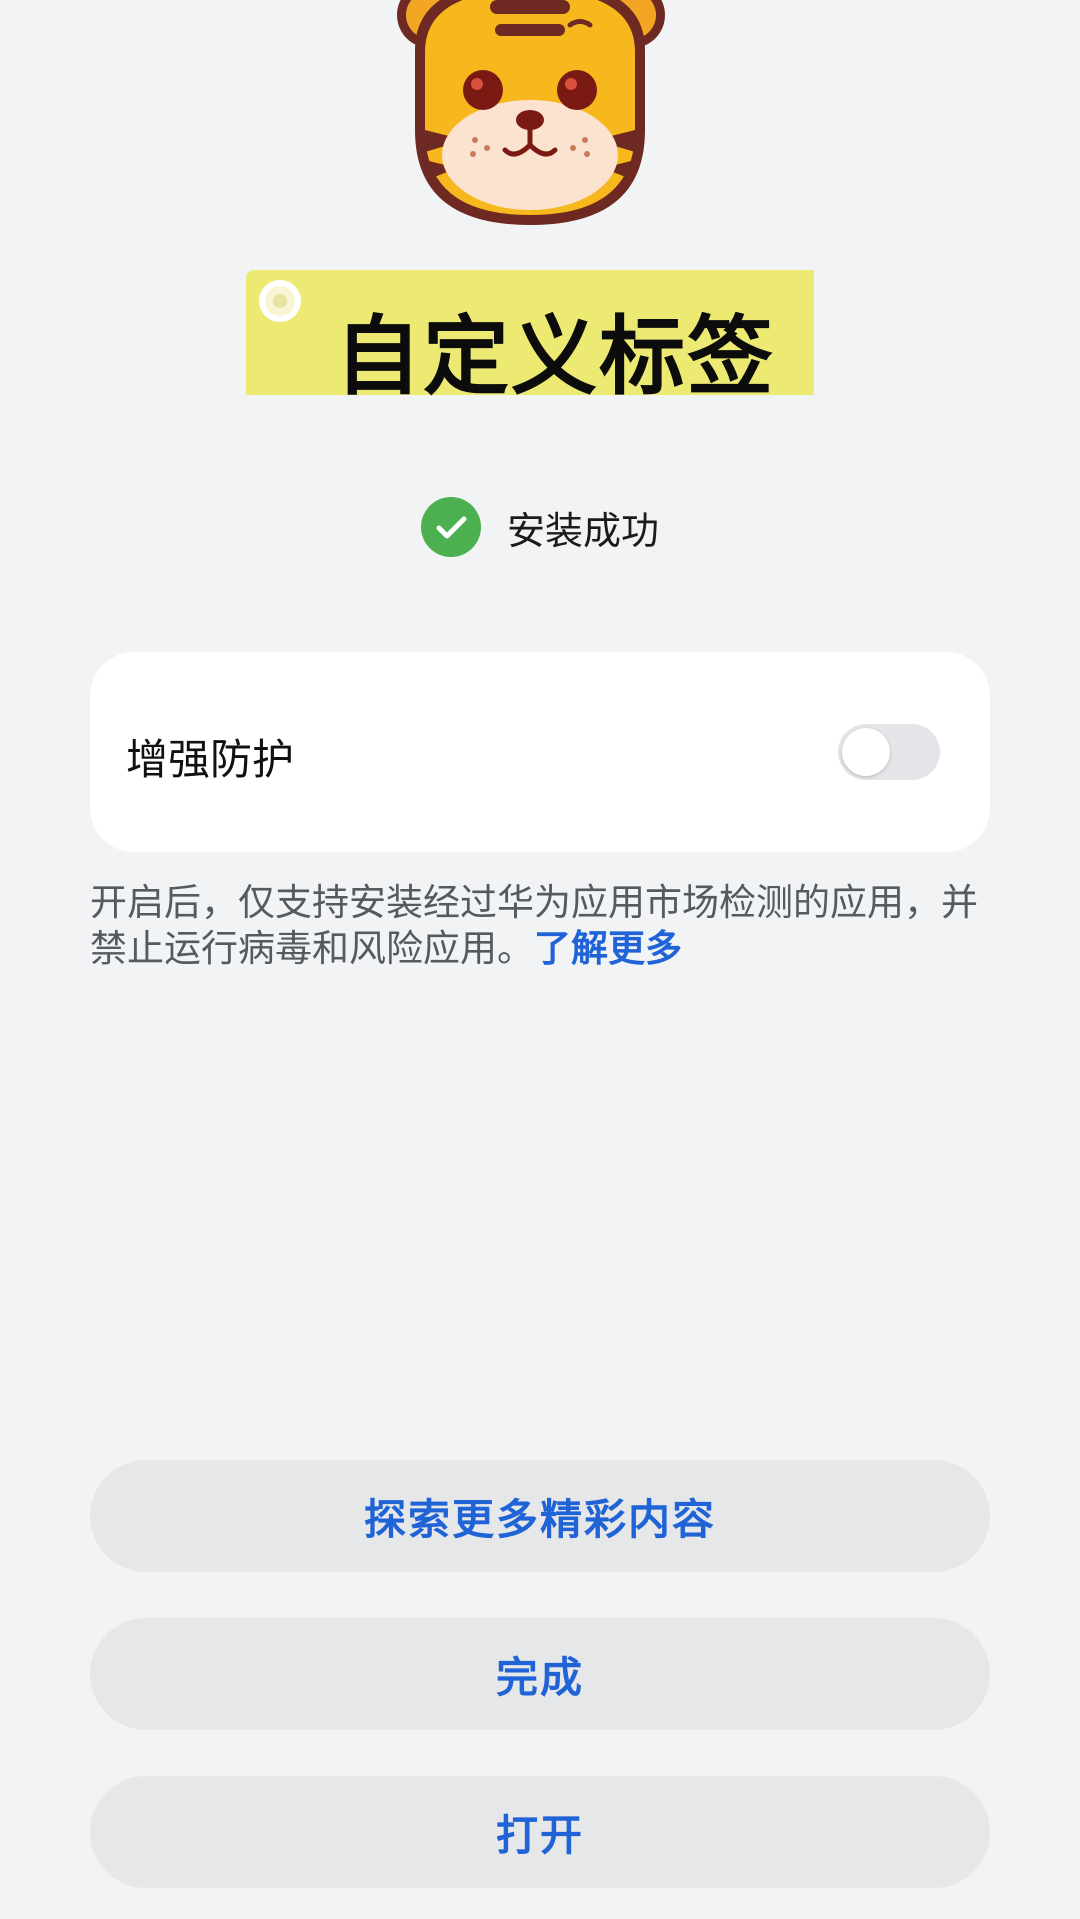 This screenshot has height=1919, width=1080. I want to click on page-title: 自定义标签, so click(555, 357).